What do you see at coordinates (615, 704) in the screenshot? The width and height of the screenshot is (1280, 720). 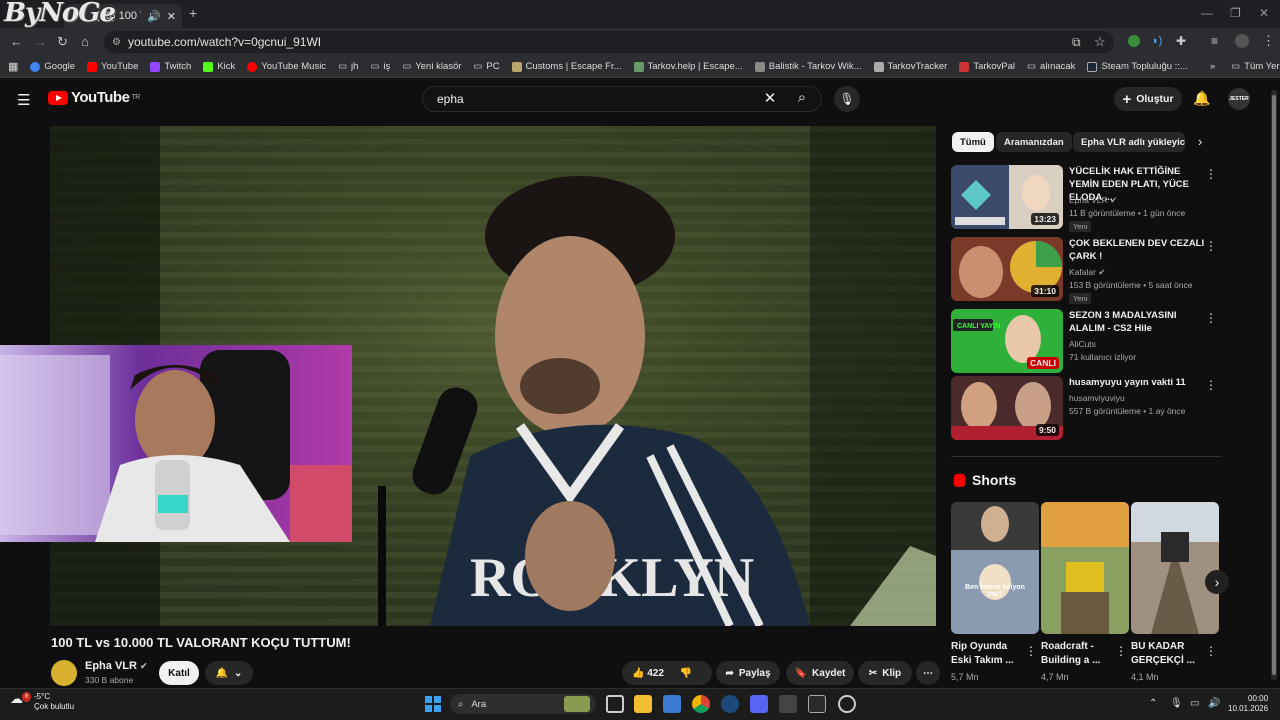 I see `task-view-icon` at bounding box center [615, 704].